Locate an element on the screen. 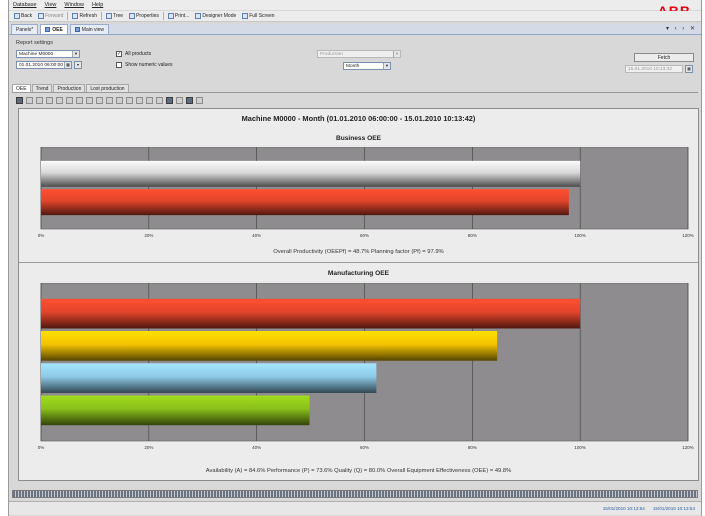 The image size is (705, 516). report-toolbar is located at coordinates (355, 100).